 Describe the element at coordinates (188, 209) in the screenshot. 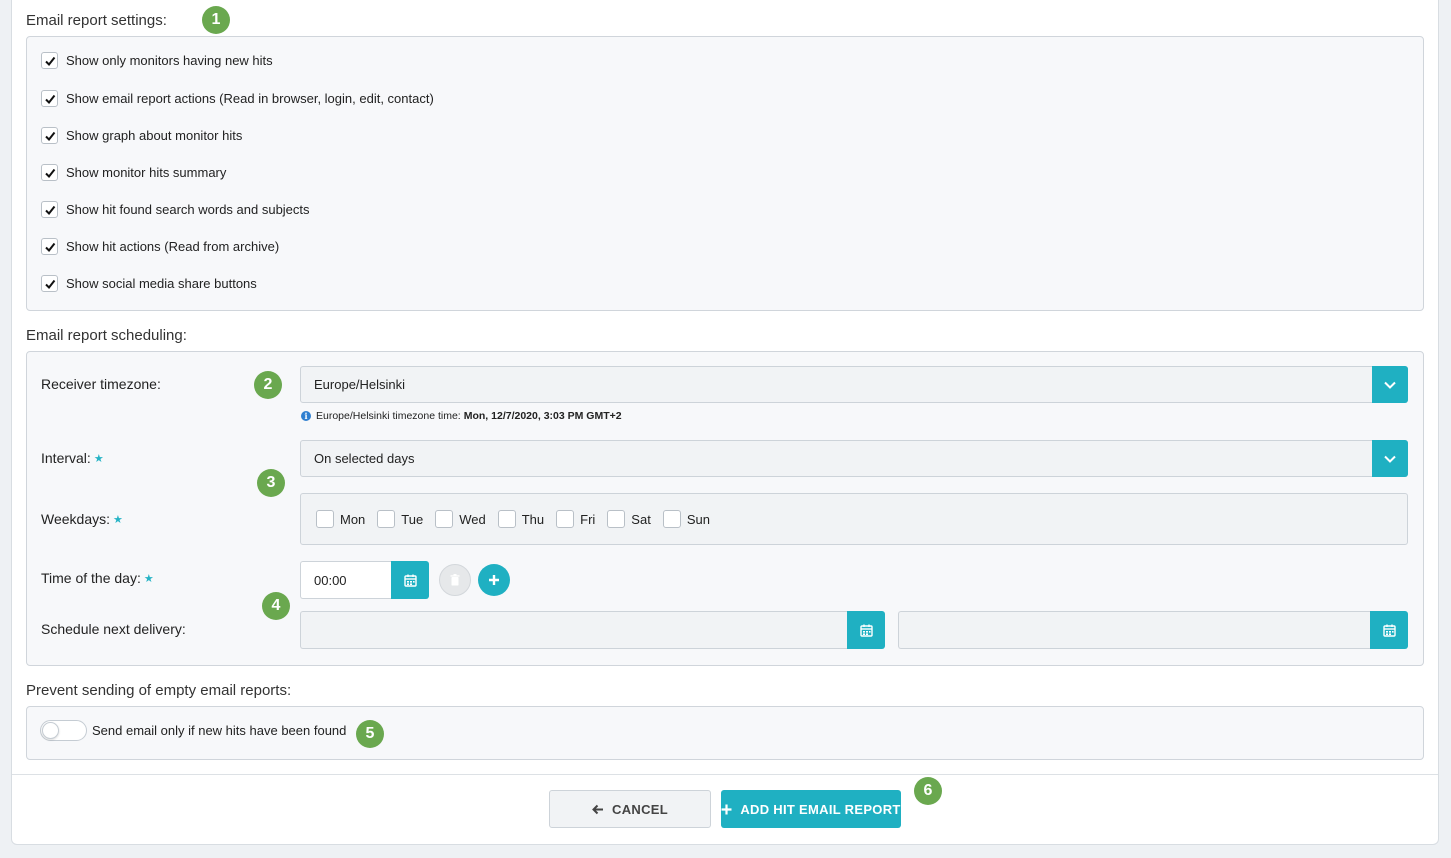

I see `checkbox-label: Show hit found search words and subjects` at that location.